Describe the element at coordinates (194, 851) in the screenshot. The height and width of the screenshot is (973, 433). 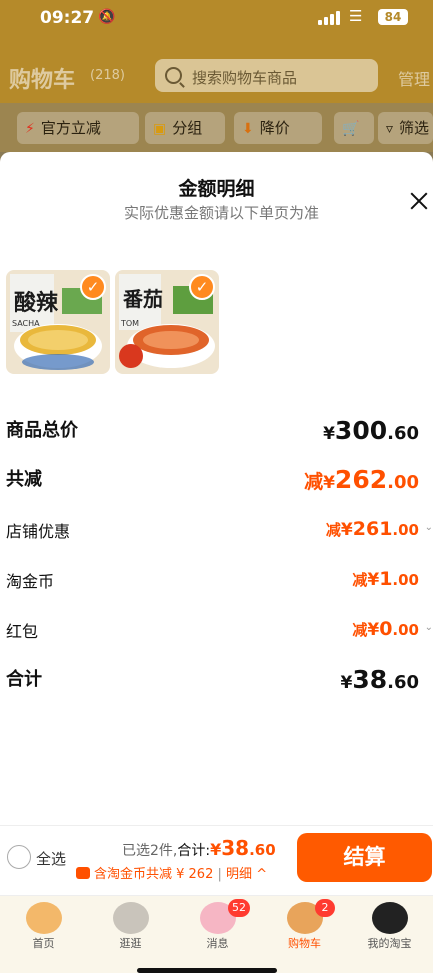
I see `total-label: 合计:` at that location.